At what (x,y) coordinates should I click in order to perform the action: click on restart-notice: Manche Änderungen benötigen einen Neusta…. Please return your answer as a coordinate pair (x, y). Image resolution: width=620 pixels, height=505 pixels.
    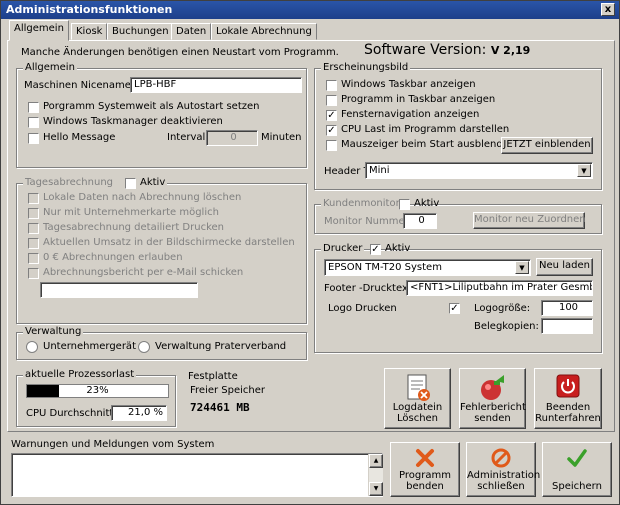
    Looking at the image, I should click on (180, 52).